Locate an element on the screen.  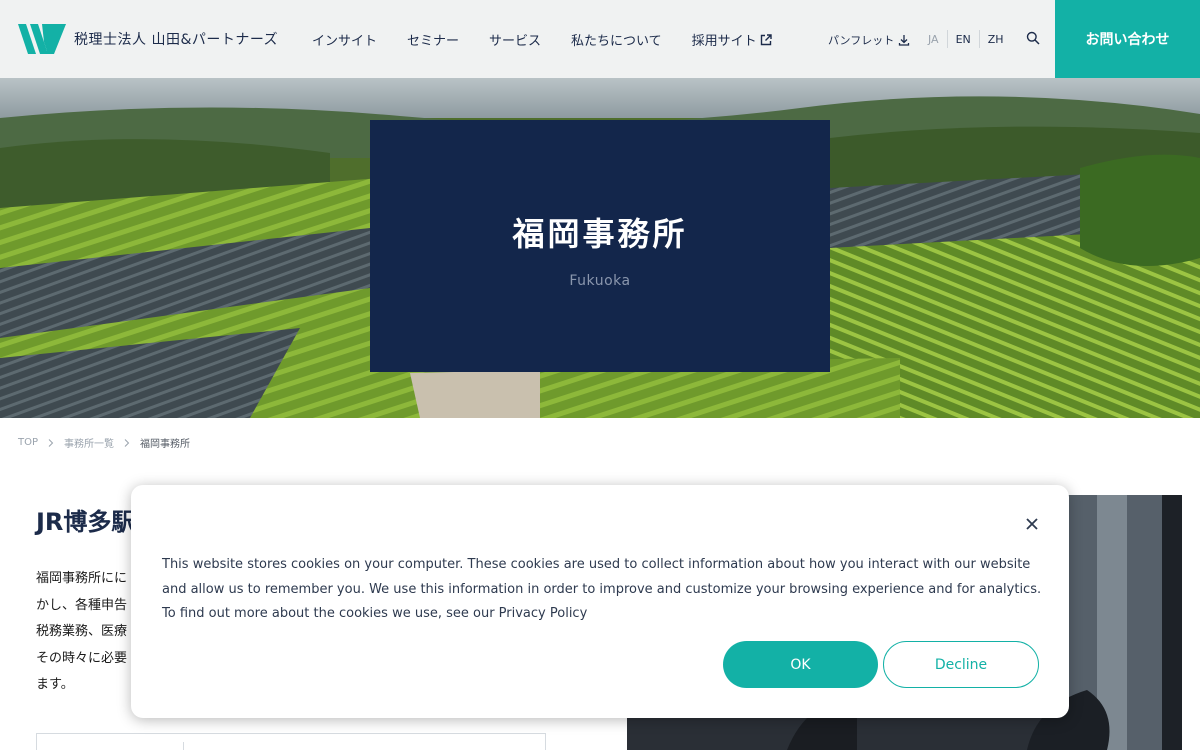
breadcrumb-current: 福岡事務所 is located at coordinates (165, 444).